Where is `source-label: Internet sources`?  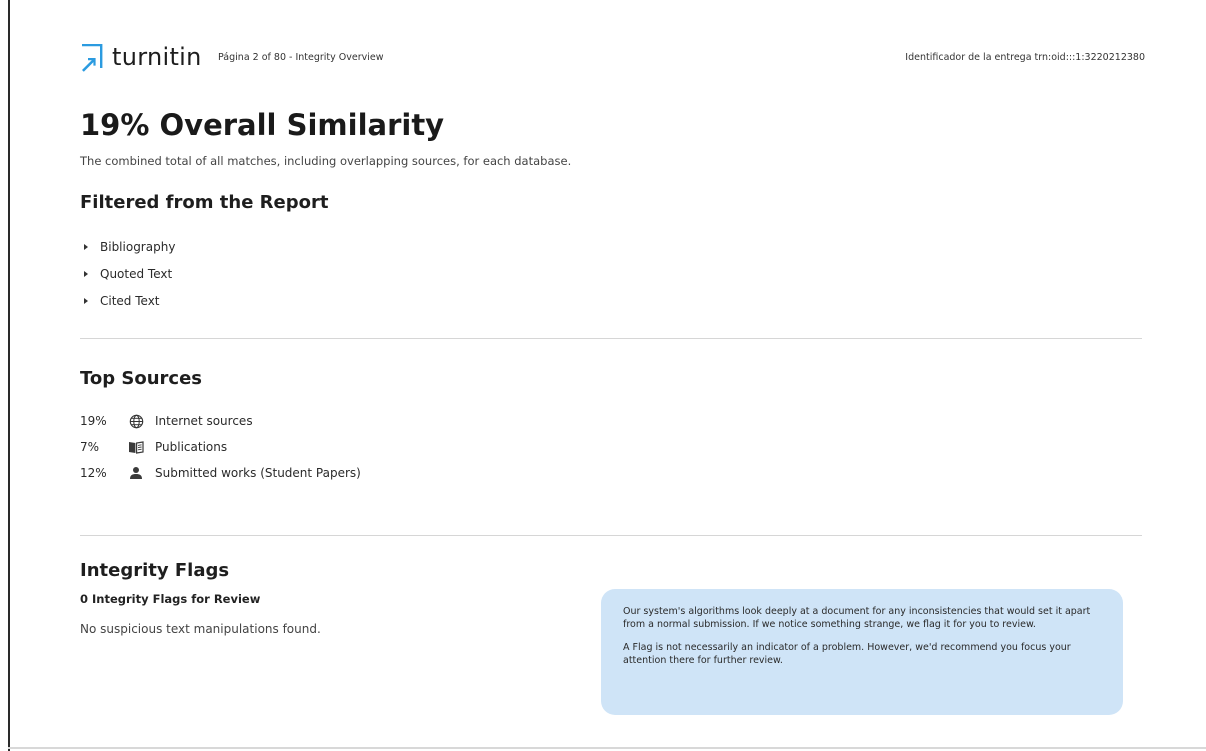 source-label: Internet sources is located at coordinates (204, 421).